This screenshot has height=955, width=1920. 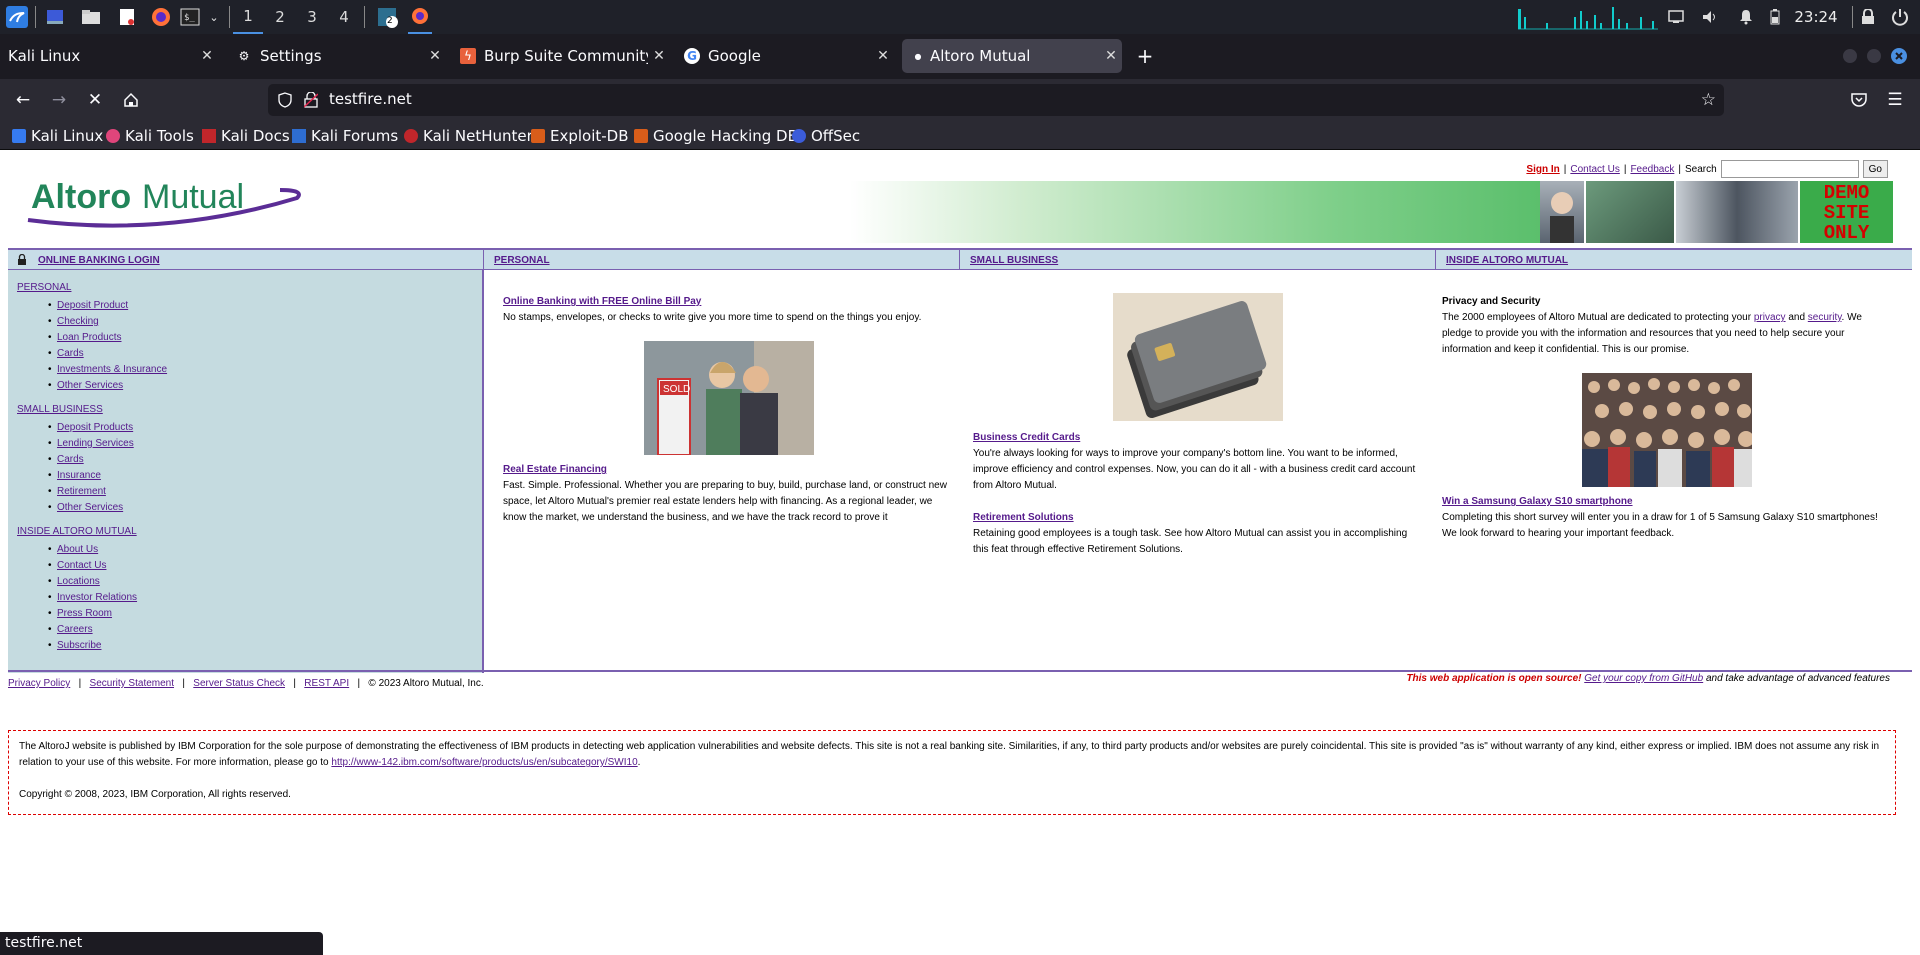 What do you see at coordinates (150, 135) in the screenshot?
I see `bookmark-kali-tools: Kali Tools` at bounding box center [150, 135].